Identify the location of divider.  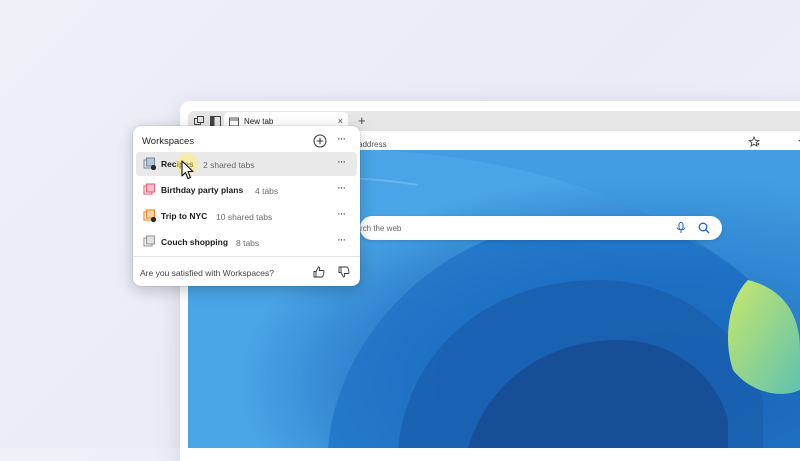
(246, 256).